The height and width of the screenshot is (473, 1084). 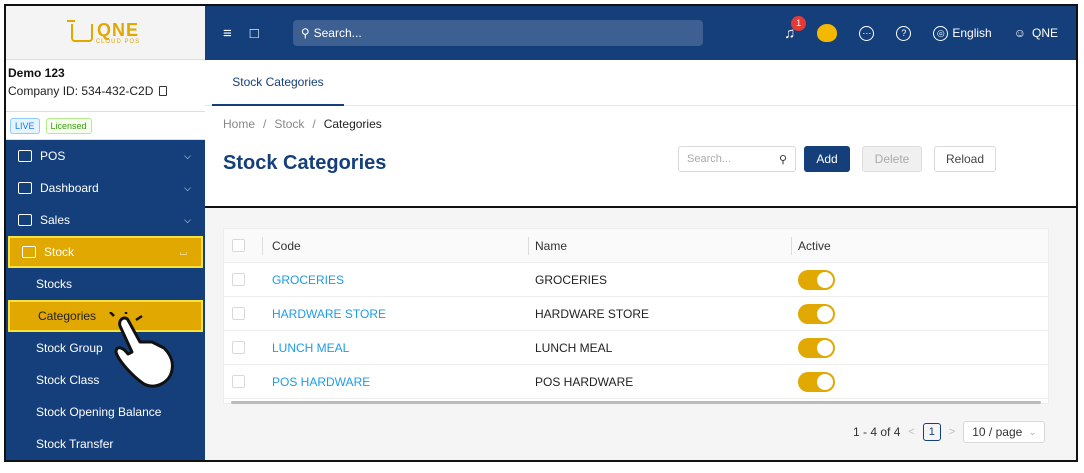 What do you see at coordinates (1044, 33) in the screenshot?
I see `user-name: QNE` at bounding box center [1044, 33].